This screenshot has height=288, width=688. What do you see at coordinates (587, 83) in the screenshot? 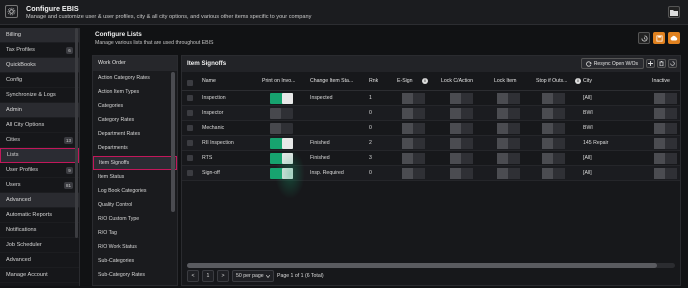
I see `column-header-city: City` at bounding box center [587, 83].